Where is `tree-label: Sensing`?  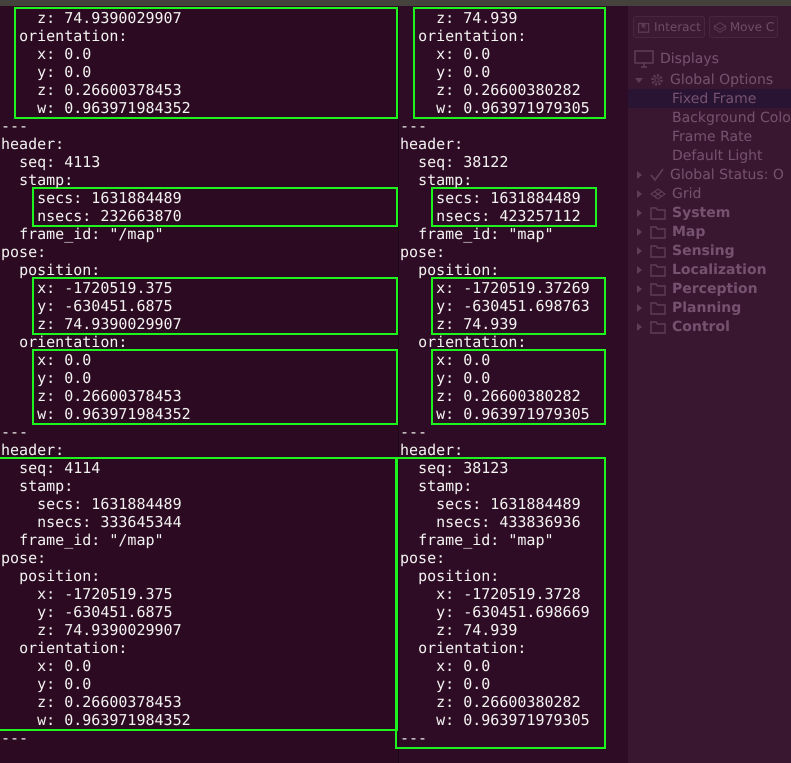 tree-label: Sensing is located at coordinates (703, 250).